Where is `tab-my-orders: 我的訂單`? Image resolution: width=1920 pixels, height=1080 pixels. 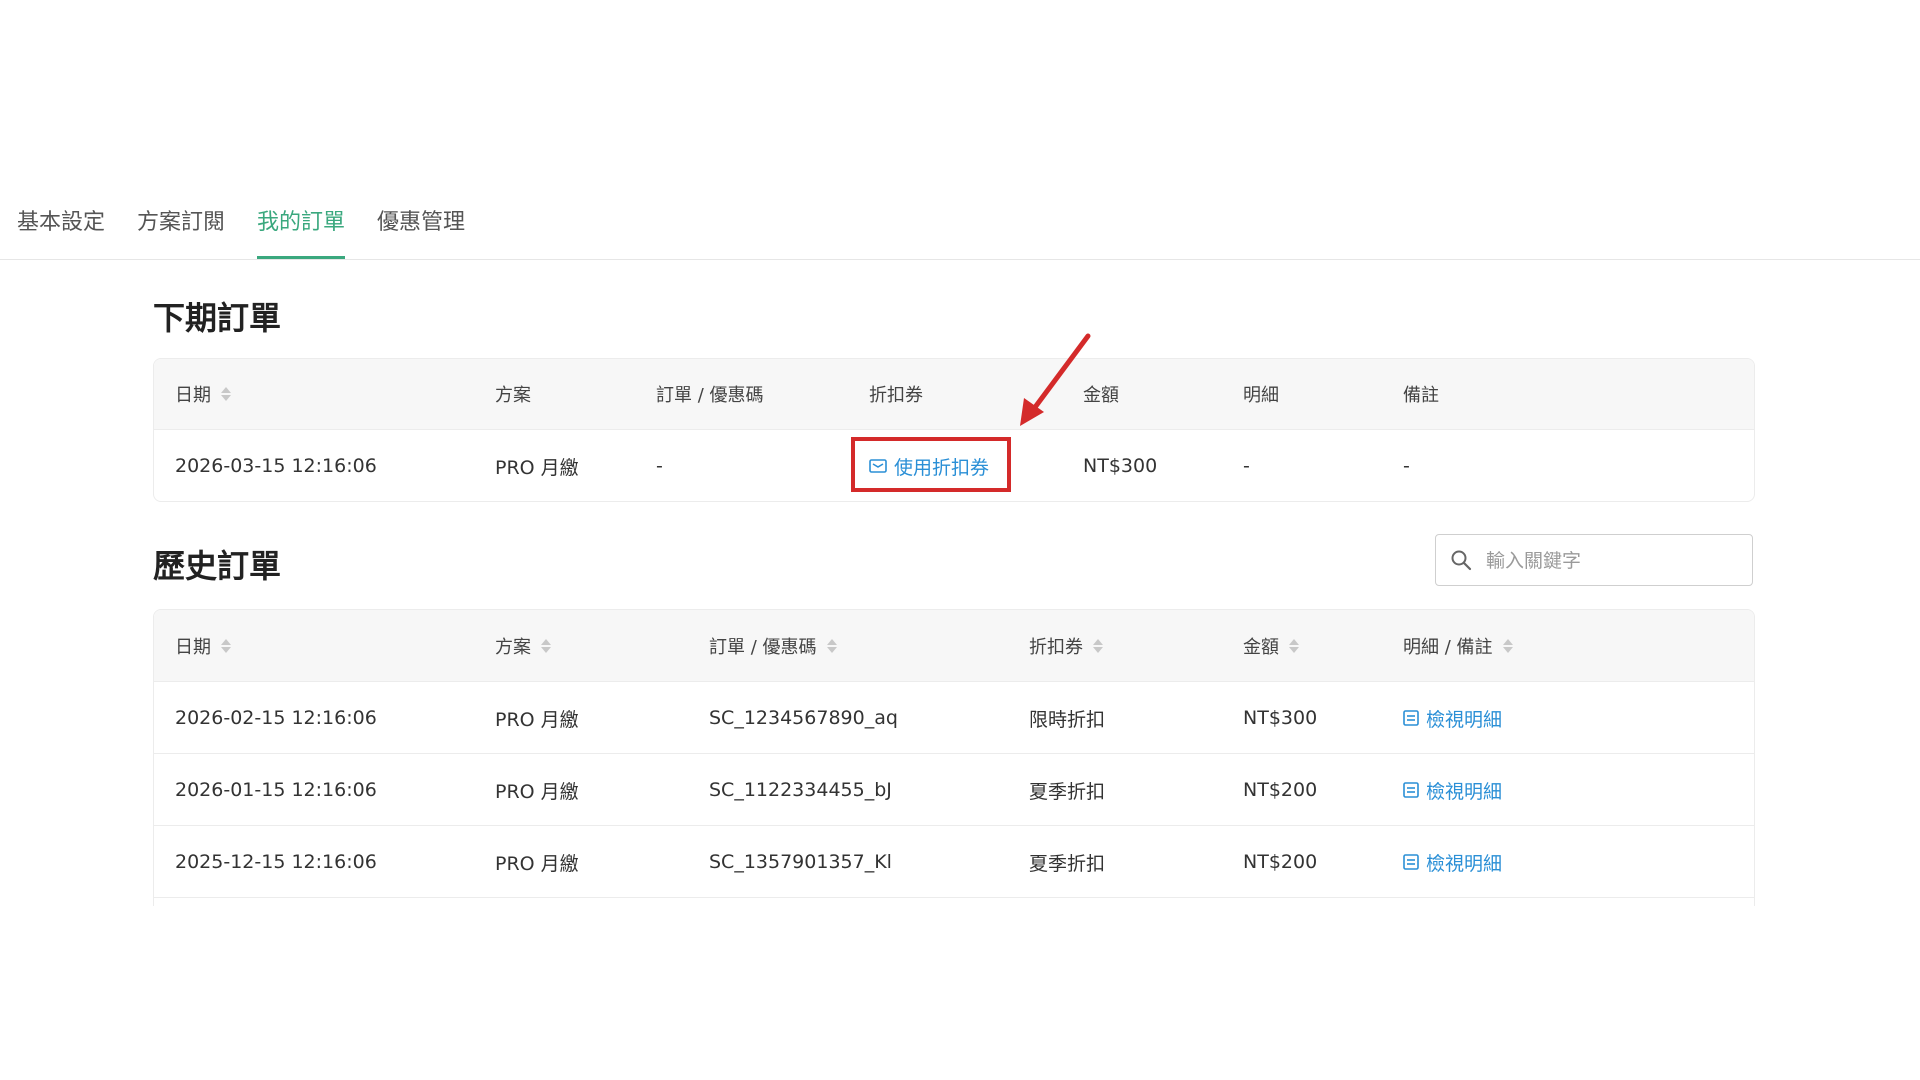
tab-my-orders: 我的訂單 is located at coordinates (301, 220).